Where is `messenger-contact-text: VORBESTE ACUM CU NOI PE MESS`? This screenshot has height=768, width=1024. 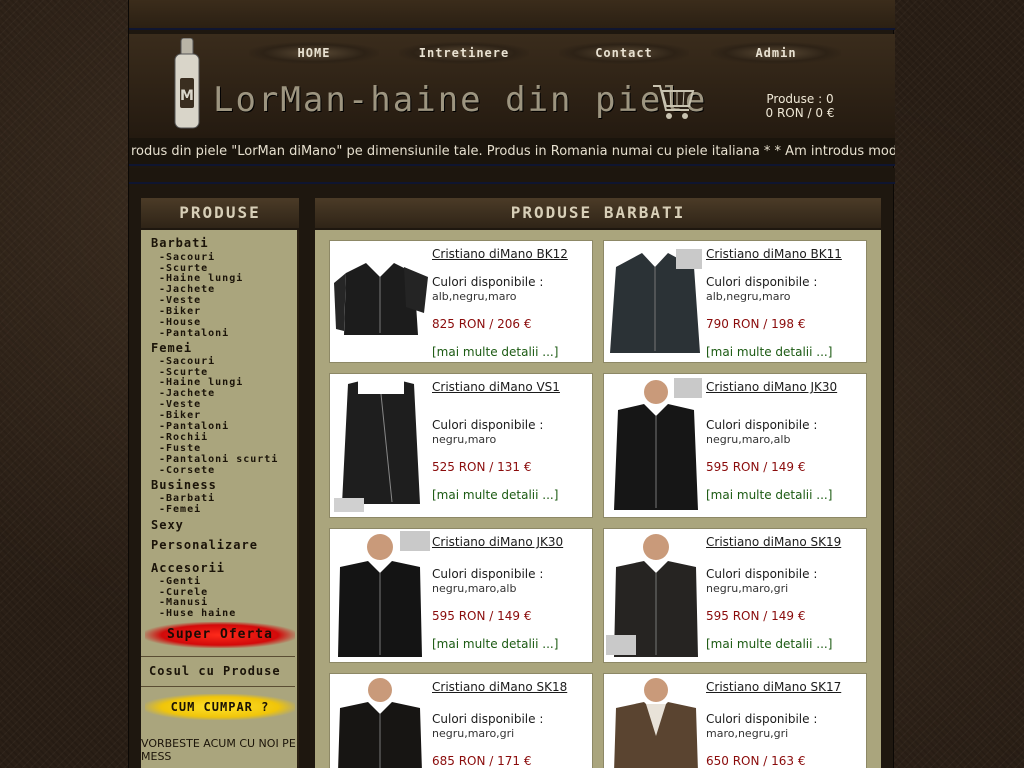
messenger-contact-text: VORBESTE ACUM CU NOI PE MESS is located at coordinates (220, 750).